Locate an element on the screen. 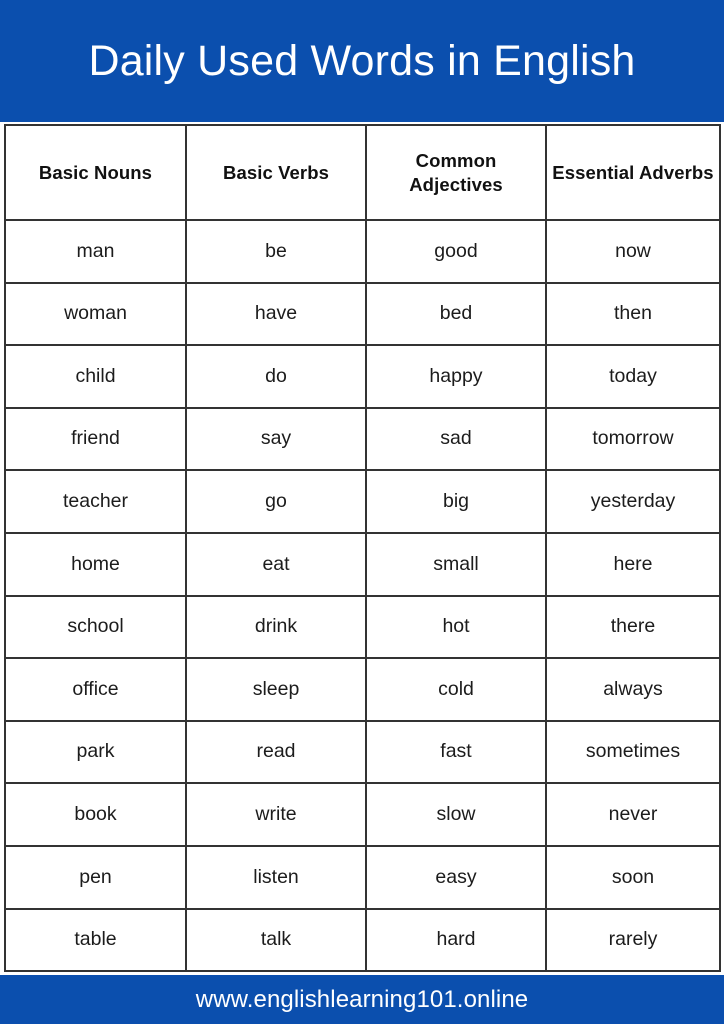  table-cell: table is located at coordinates (95, 940).